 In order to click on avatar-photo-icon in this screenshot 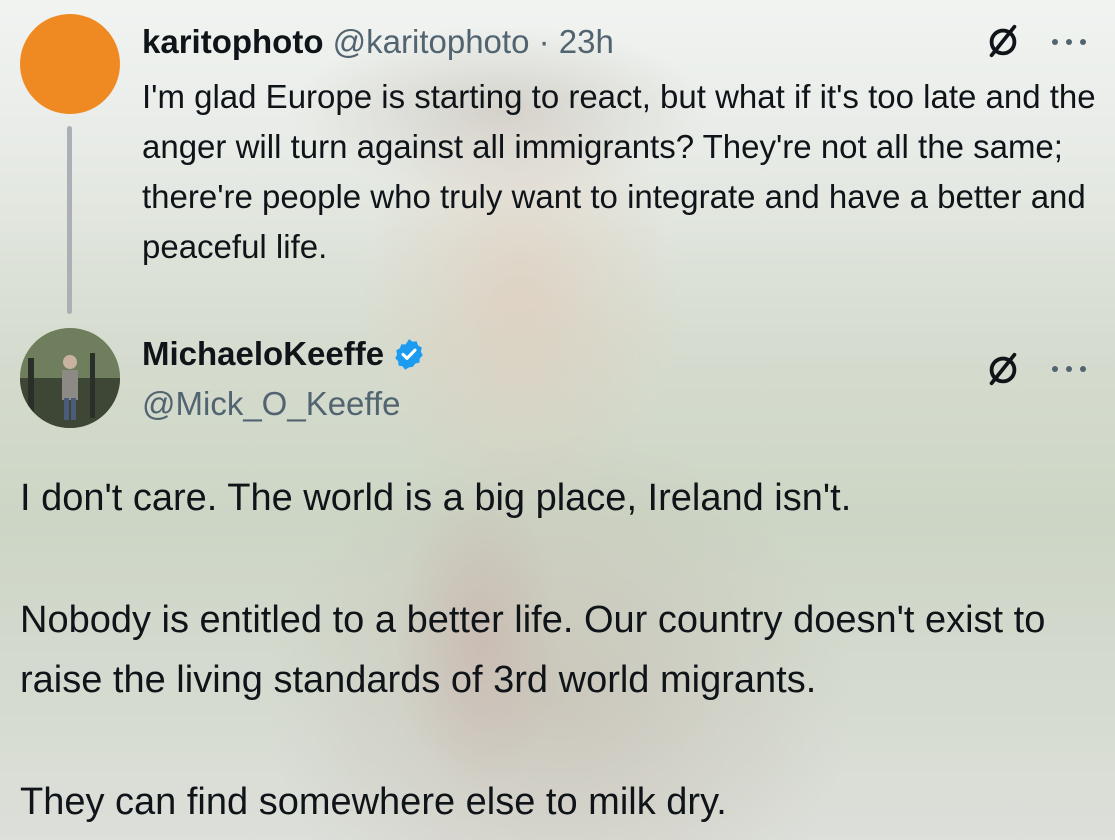, I will do `click(70, 378)`.